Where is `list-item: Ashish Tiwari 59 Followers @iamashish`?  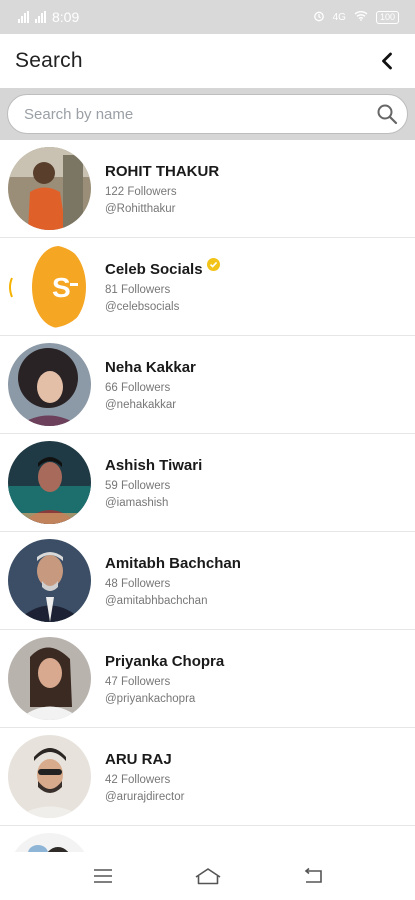
list-item: Ashish Tiwari 59 Followers @iamashish is located at coordinates (207, 483).